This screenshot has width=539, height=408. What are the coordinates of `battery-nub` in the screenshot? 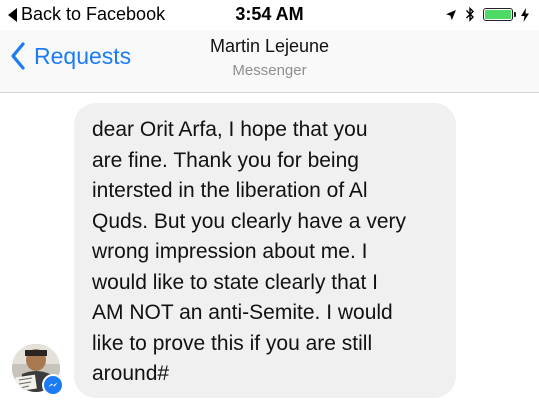 It's located at (515, 14).